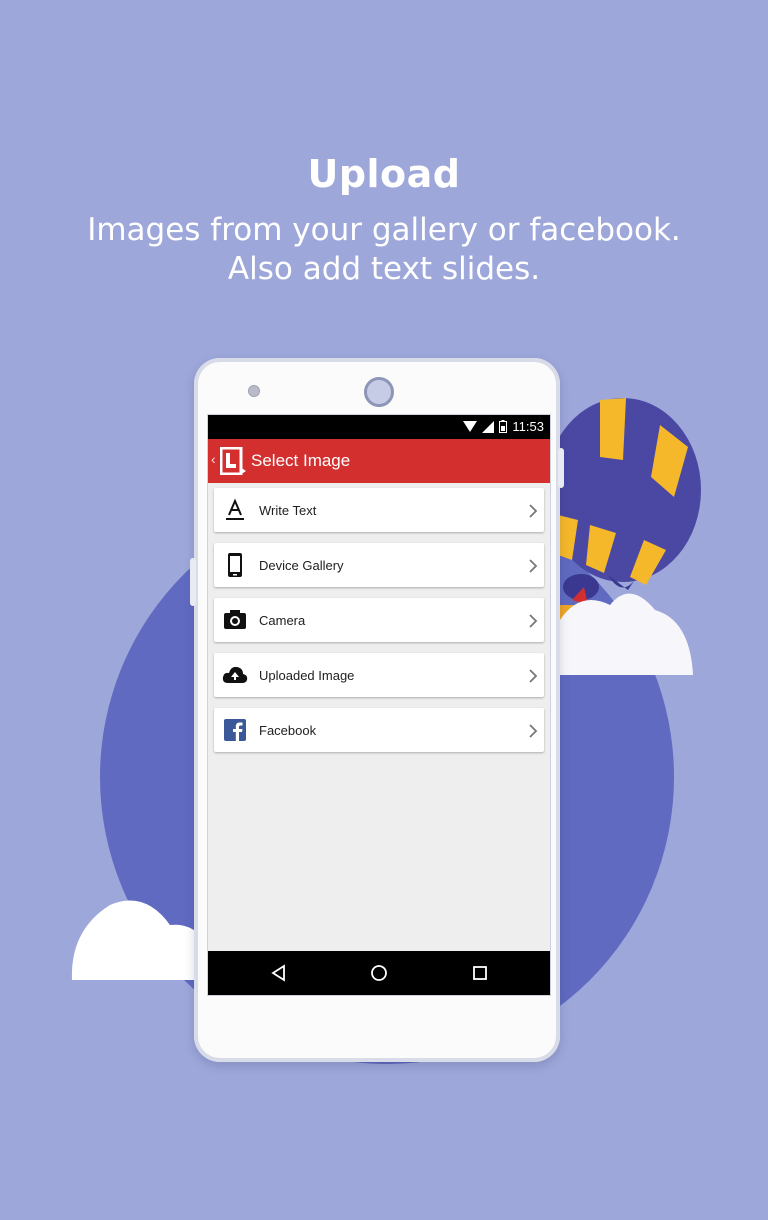 This screenshot has width=768, height=1220. Describe the element at coordinates (235, 565) in the screenshot. I see `phone-icon` at that location.